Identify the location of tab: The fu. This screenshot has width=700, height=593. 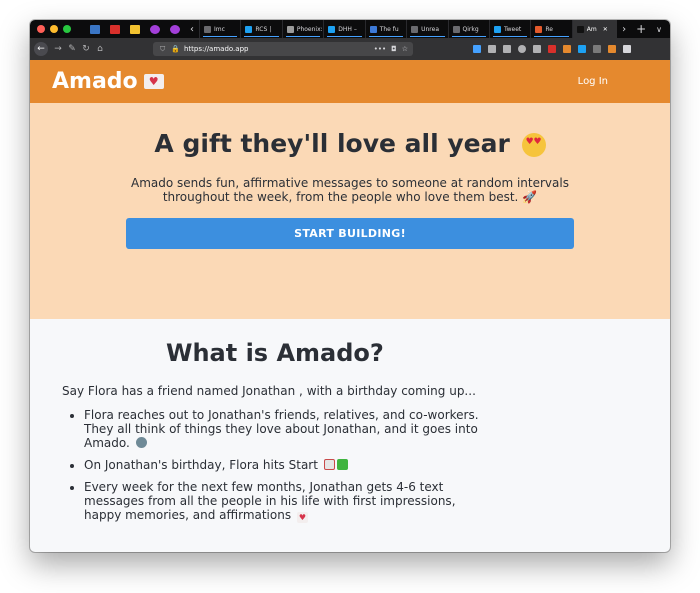
(385, 29).